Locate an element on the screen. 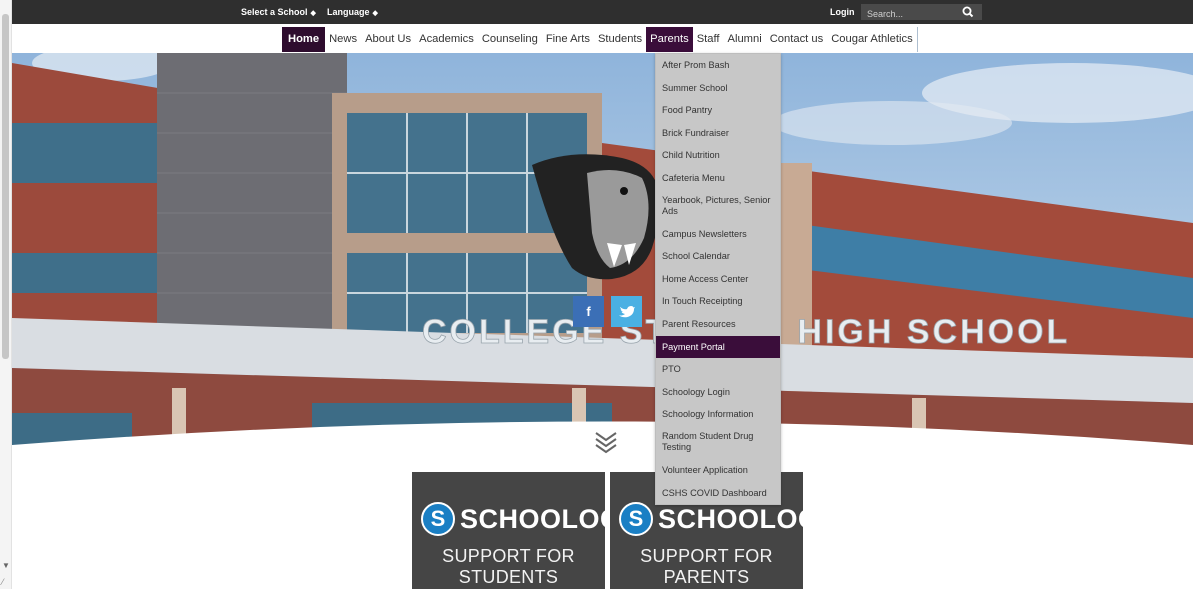  schoology-students-card: S SCHOOLOGY SUPPORT FOR STUDENTS is located at coordinates (508, 530).